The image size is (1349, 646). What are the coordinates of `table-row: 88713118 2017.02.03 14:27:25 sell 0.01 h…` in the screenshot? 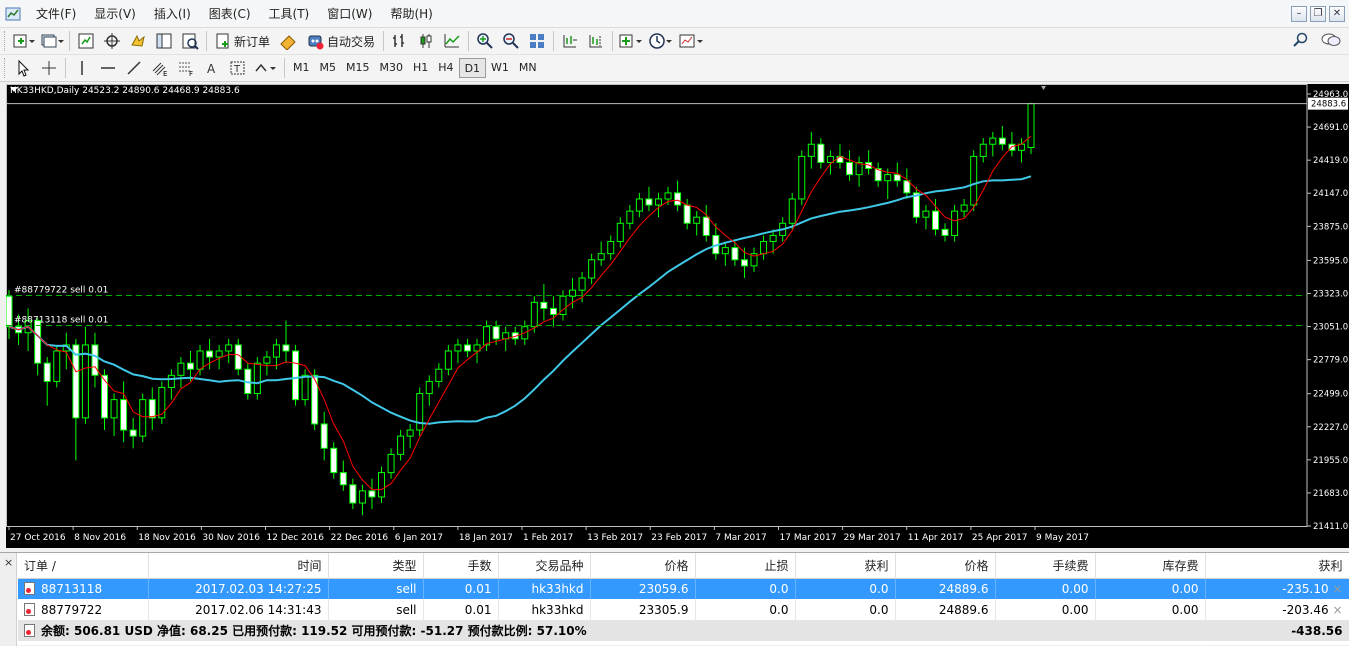 It's located at (683, 588).